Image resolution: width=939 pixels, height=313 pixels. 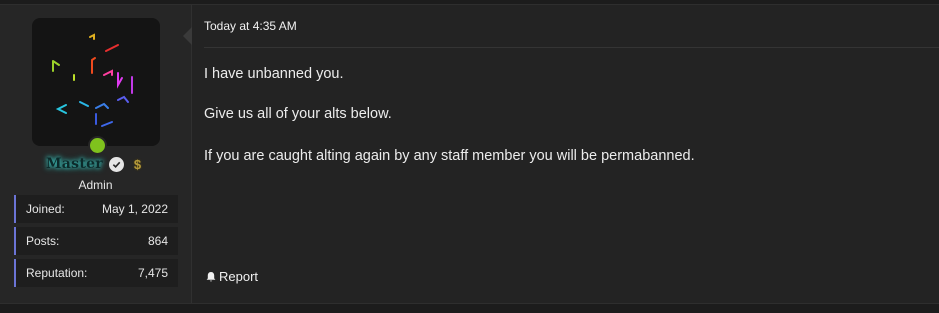 What do you see at coordinates (45, 209) in the screenshot?
I see `stat-label: Joined:` at bounding box center [45, 209].